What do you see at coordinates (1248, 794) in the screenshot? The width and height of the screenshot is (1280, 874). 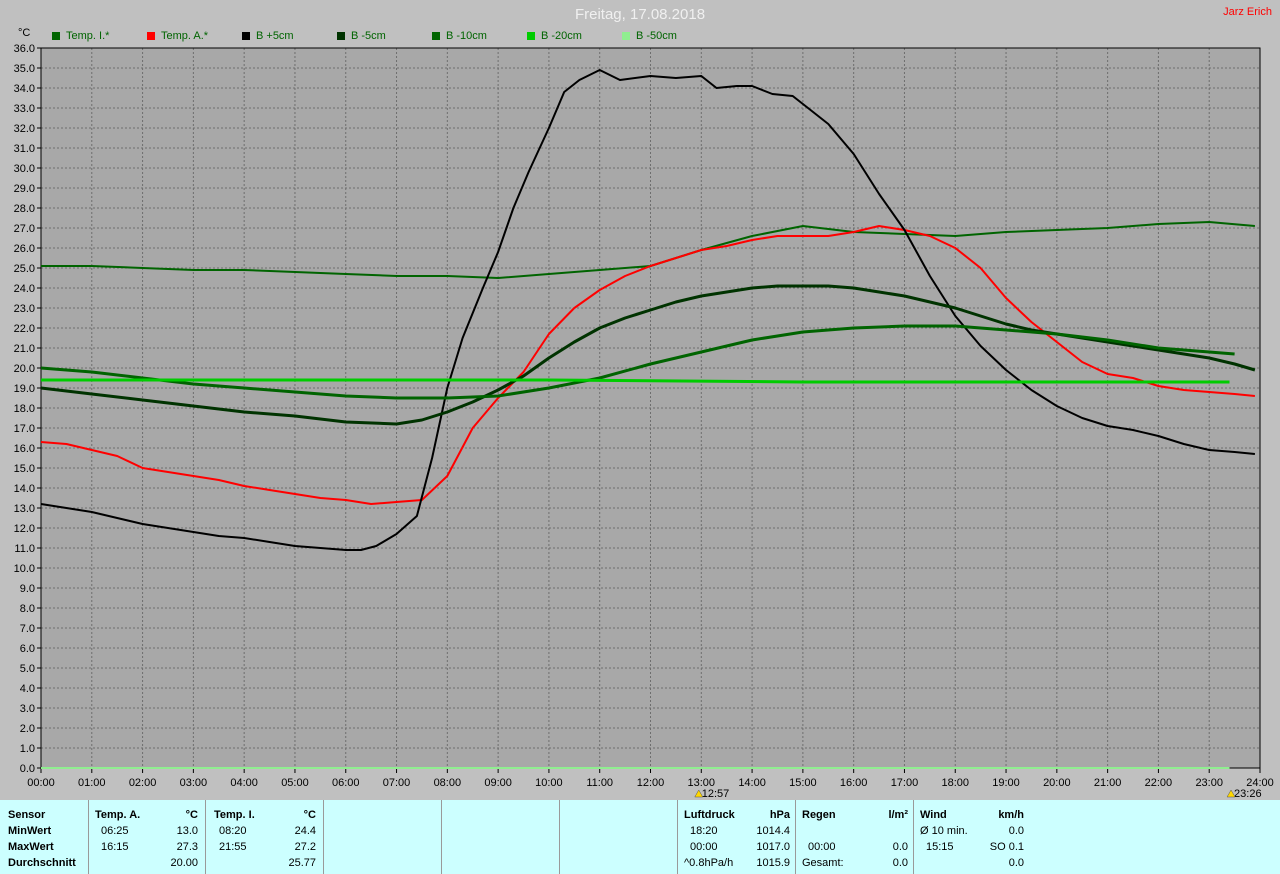 I see `marker-label: 23:26` at bounding box center [1248, 794].